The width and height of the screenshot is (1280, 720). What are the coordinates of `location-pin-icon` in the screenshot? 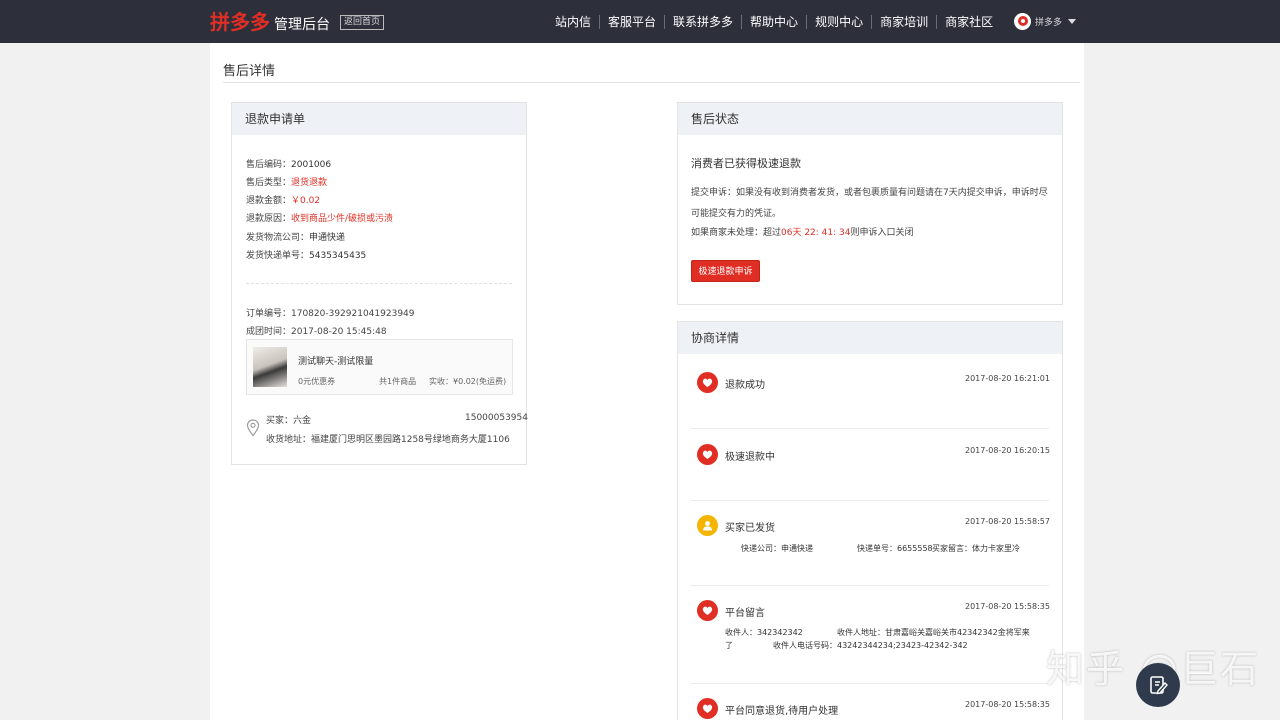 It's located at (253, 428).